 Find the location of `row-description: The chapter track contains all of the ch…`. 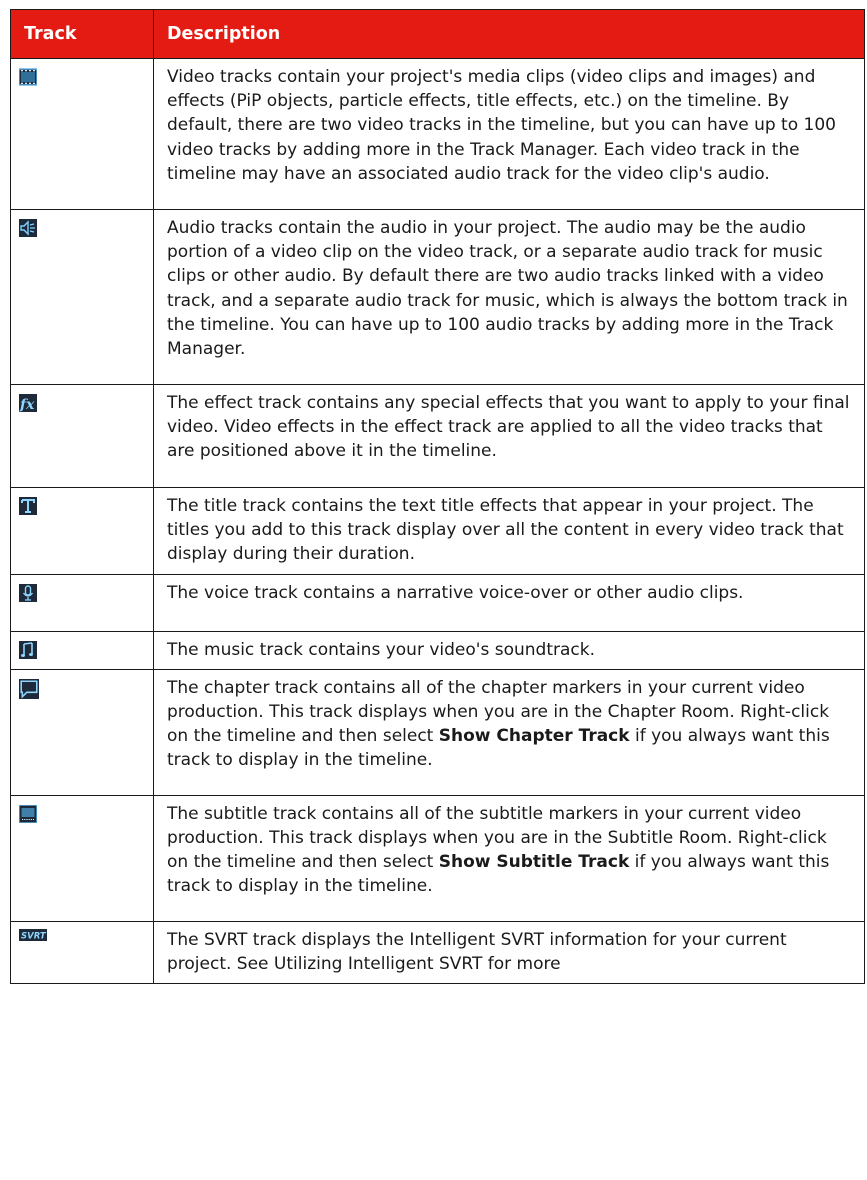

row-description: The chapter track contains all of the ch… is located at coordinates (509, 732).